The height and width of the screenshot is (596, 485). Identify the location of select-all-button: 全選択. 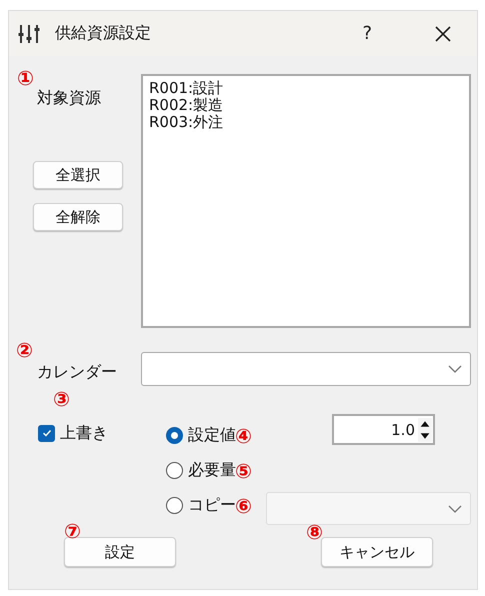
(78, 175).